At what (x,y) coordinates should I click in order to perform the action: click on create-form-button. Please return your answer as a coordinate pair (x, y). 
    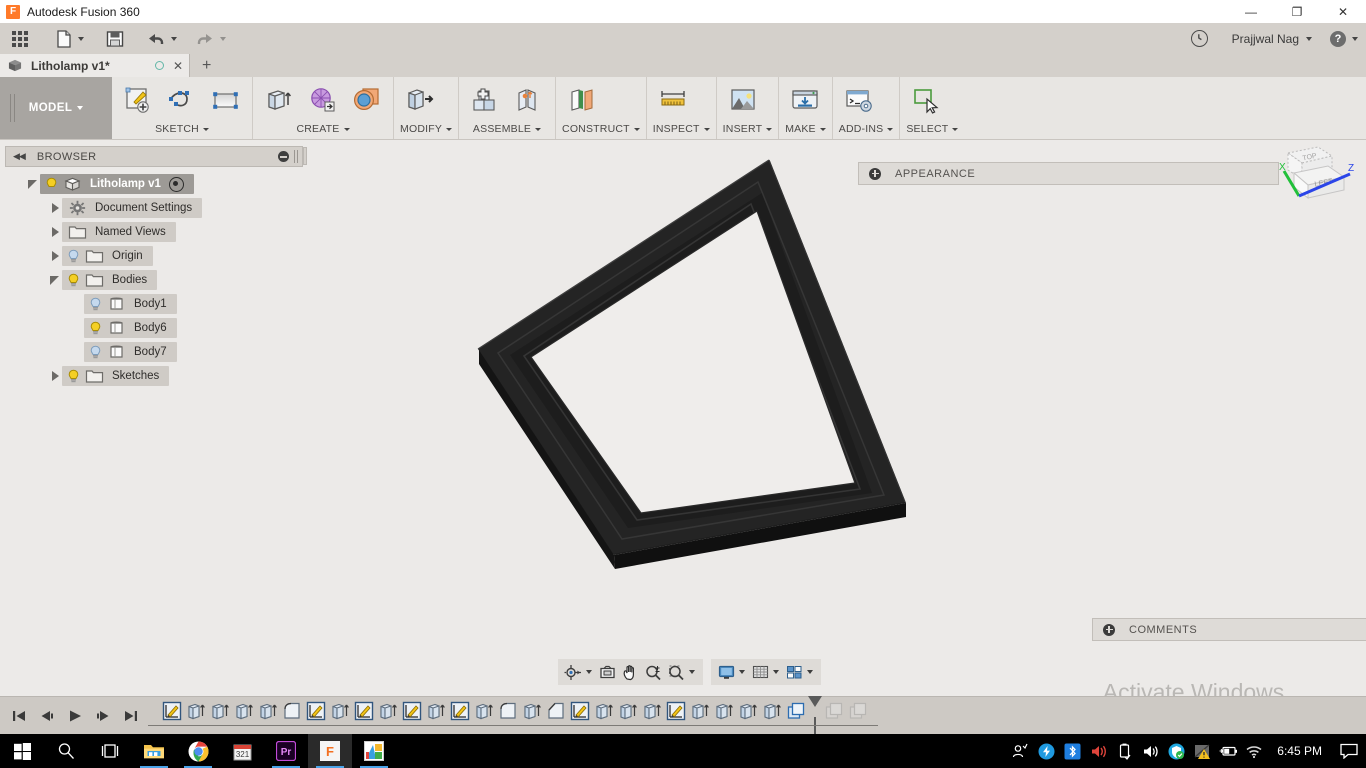
    Looking at the image, I should click on (323, 100).